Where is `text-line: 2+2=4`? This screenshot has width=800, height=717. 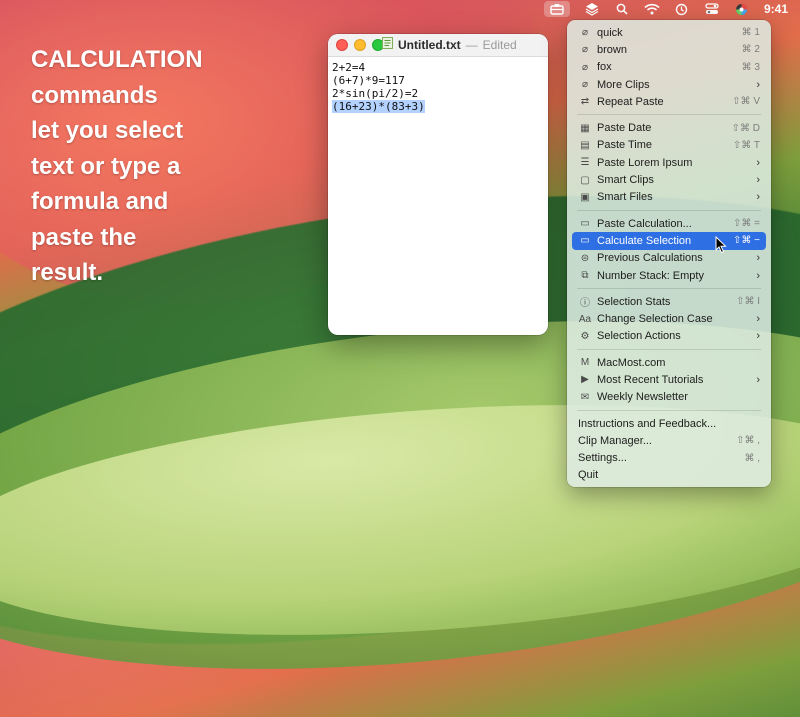 text-line: 2+2=4 is located at coordinates (438, 67).